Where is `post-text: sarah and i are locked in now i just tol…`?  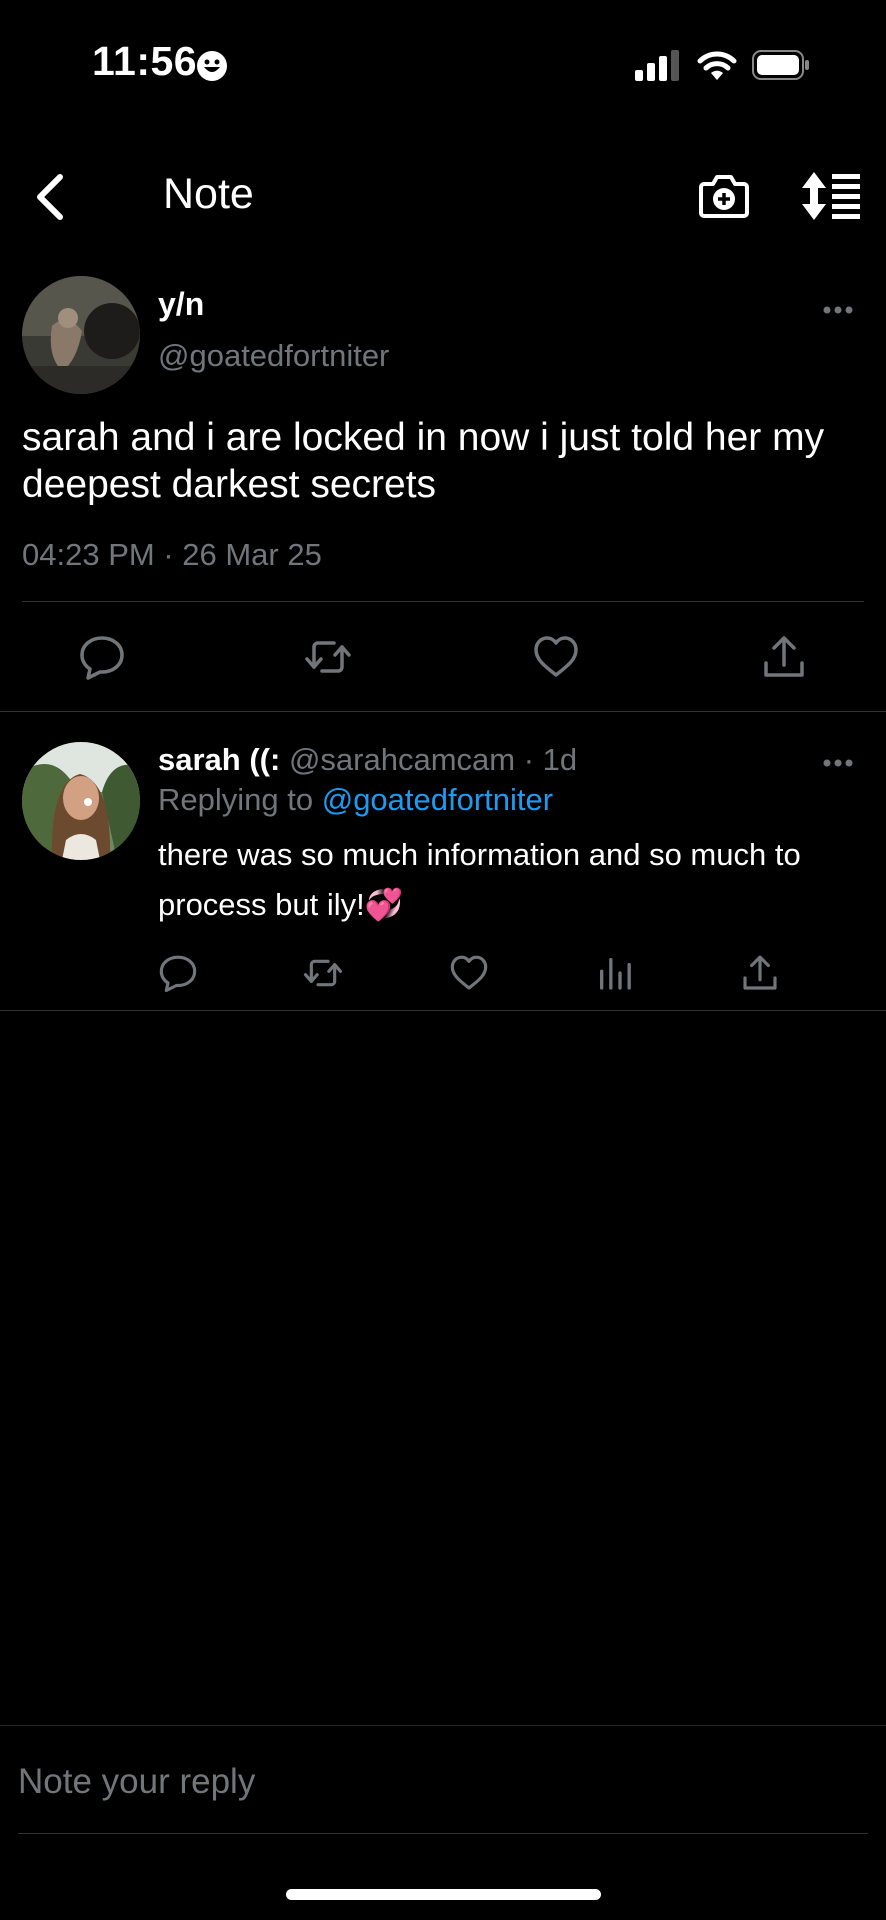 post-text: sarah and i are locked in now i just tol… is located at coordinates (423, 461).